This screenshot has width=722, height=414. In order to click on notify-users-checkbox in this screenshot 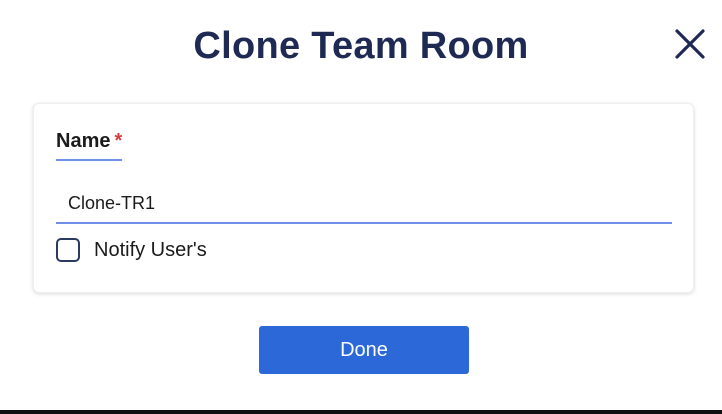, I will do `click(68, 250)`.